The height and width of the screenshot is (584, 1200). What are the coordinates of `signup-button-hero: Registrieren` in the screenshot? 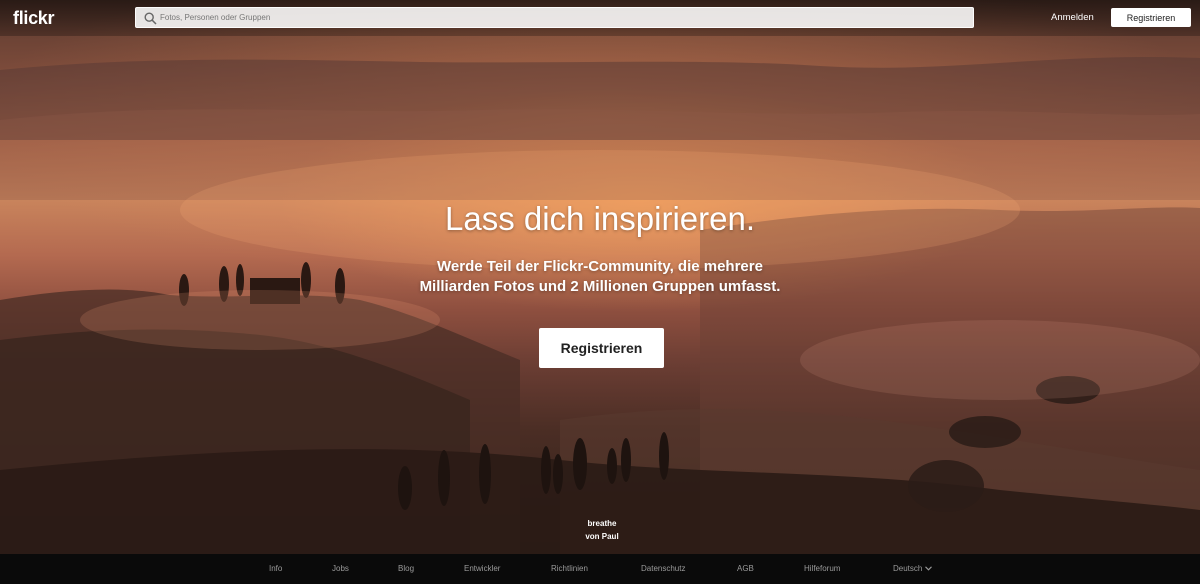 It's located at (601, 348).